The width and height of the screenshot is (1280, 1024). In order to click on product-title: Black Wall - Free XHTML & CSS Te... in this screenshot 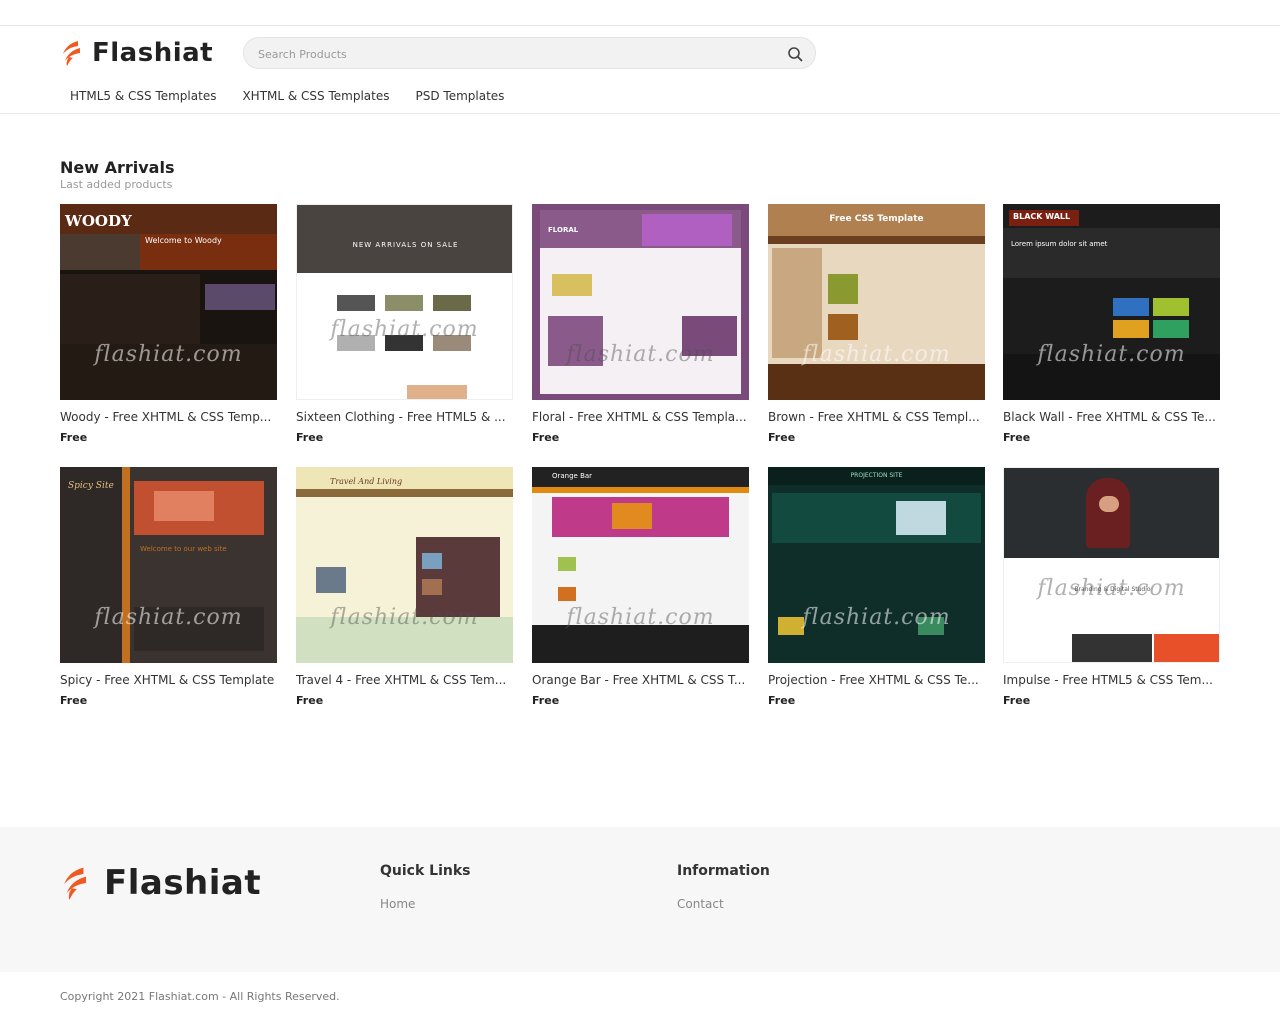, I will do `click(1111, 417)`.